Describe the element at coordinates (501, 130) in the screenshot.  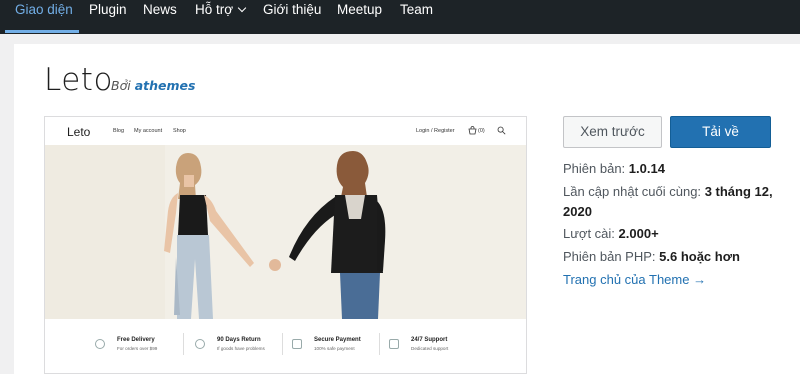
I see `search-icon` at that location.